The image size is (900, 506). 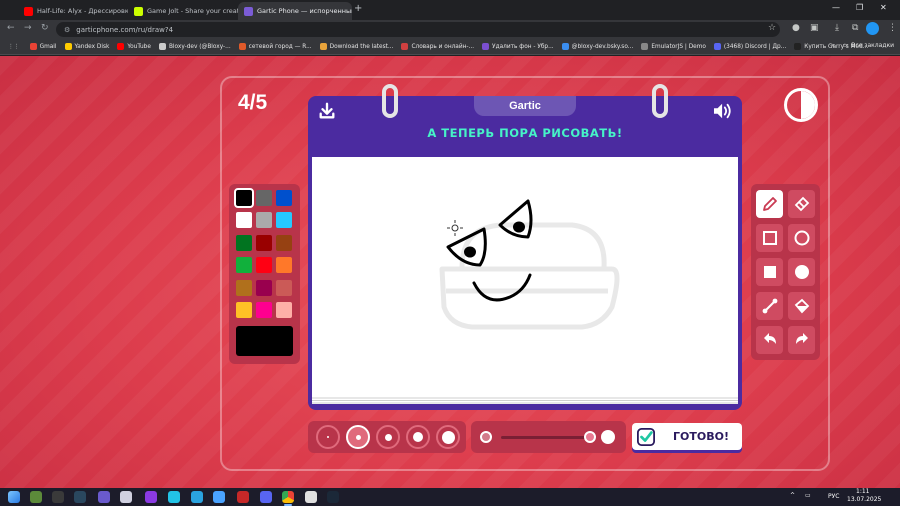 What do you see at coordinates (197, 497) in the screenshot?
I see `telegram-icon` at bounding box center [197, 497].